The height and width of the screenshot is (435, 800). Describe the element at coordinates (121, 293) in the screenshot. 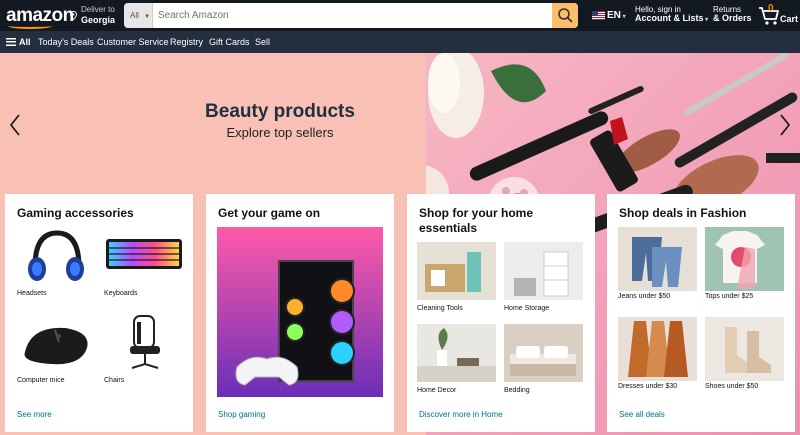

I see `category-label: Keyboards` at that location.